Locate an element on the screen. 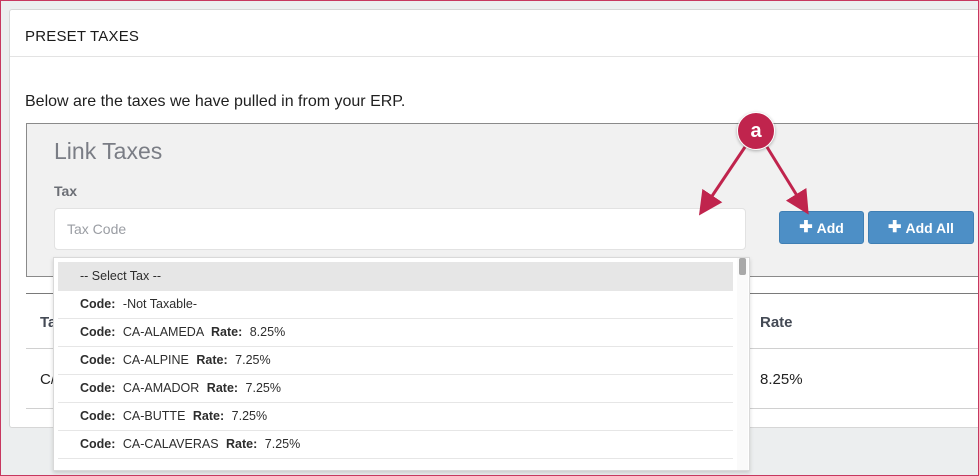  table-row-rate: 8.25% is located at coordinates (781, 379).